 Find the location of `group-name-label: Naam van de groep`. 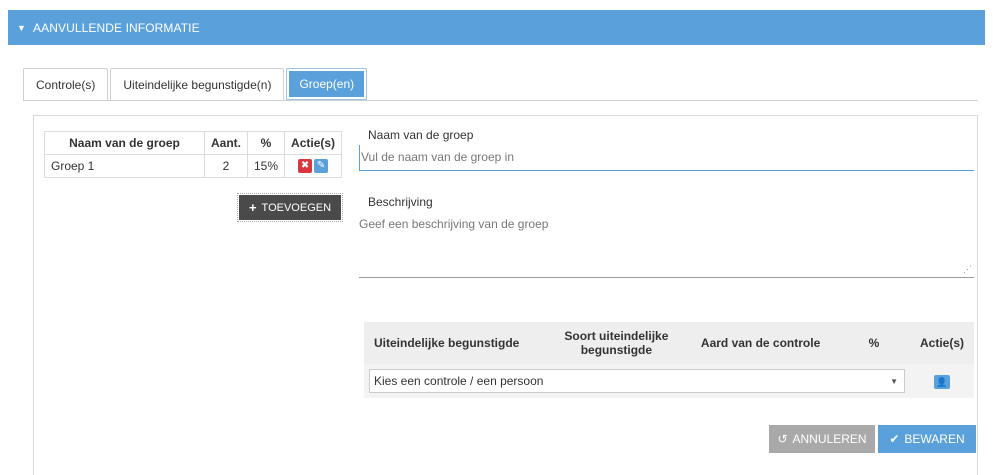

group-name-label: Naam van de groep is located at coordinates (421, 135).